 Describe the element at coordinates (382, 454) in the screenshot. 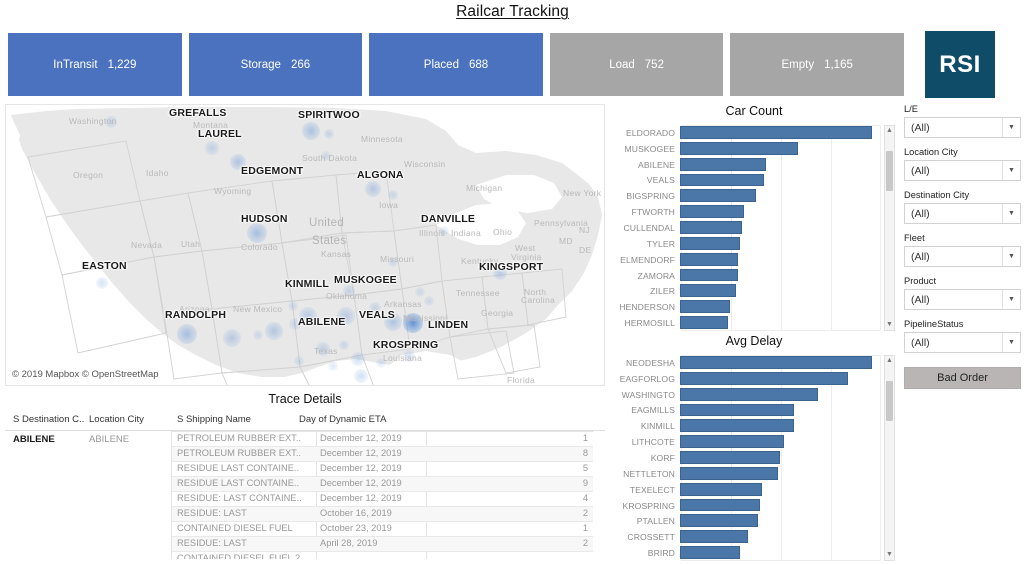

I see `table-row: PETROLEUM RUBBER EXT.. December 12, 2019 8` at that location.